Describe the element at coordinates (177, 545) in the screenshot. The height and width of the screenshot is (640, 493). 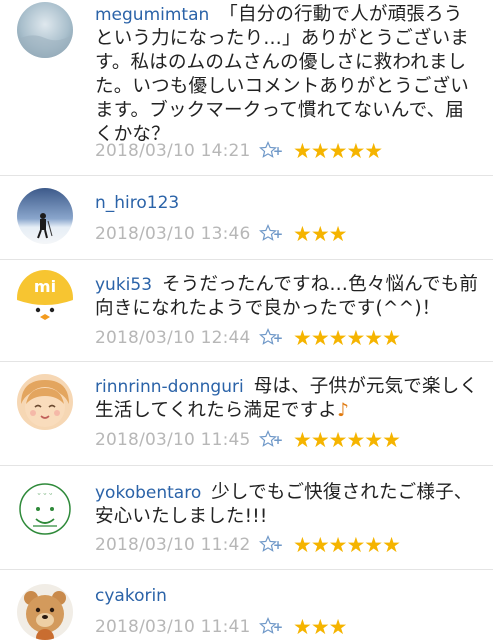
I see `timestamp: 2018/03/10 11:42` at that location.